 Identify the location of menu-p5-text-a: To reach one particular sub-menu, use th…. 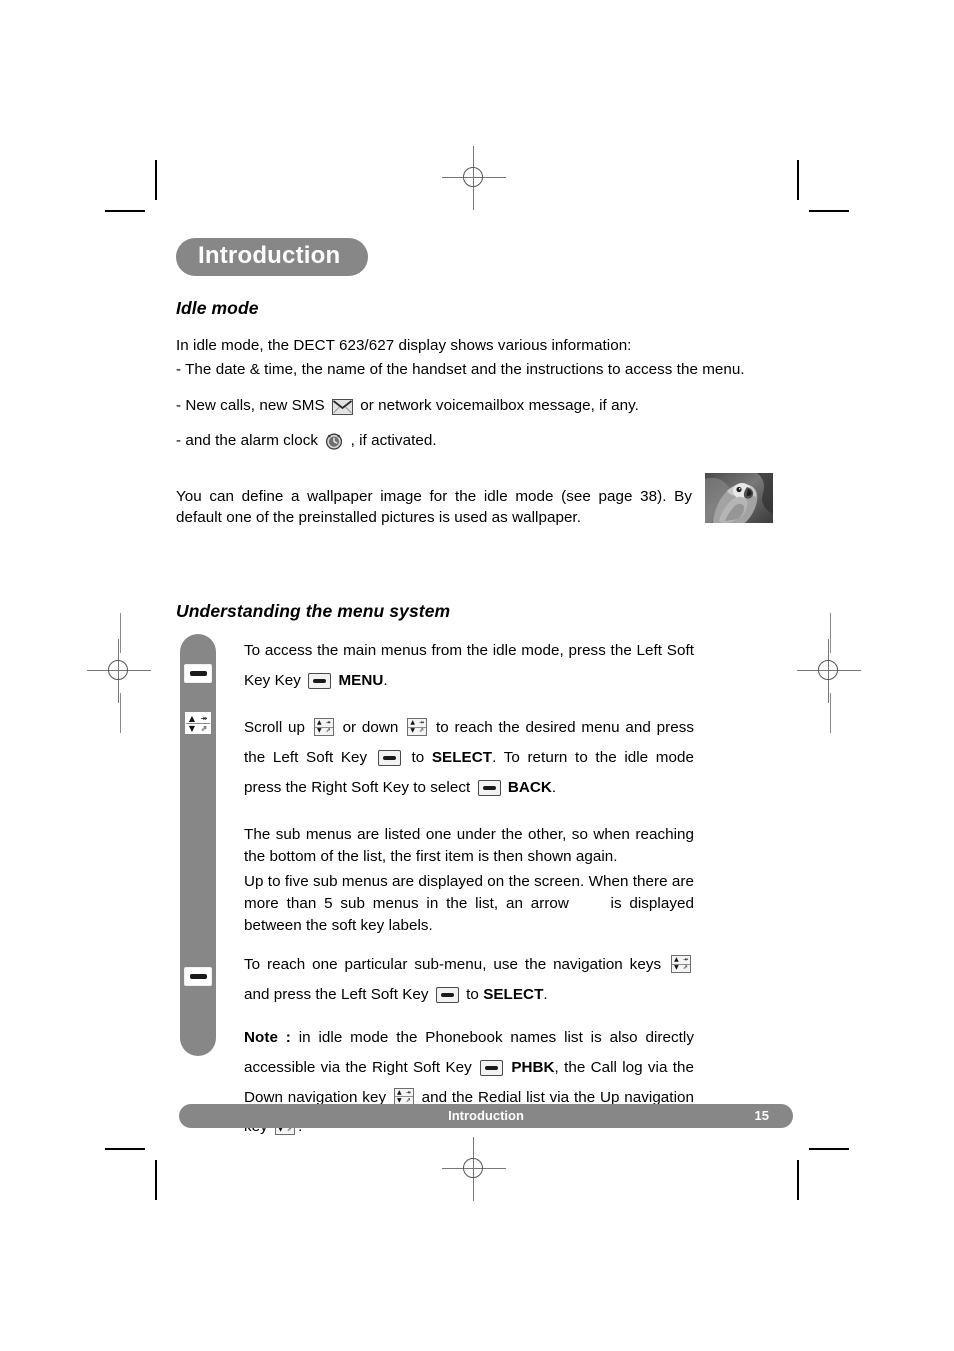
(453, 965).